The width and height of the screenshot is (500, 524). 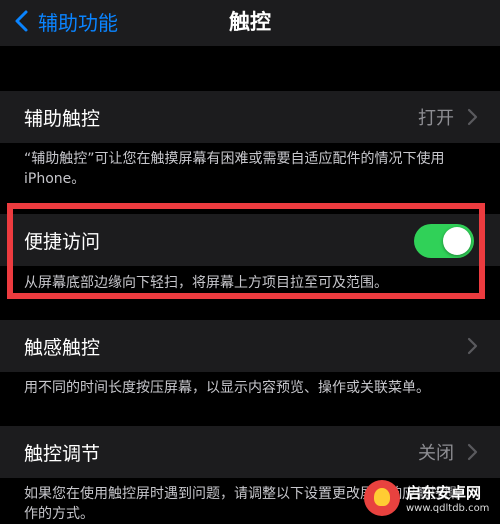 What do you see at coordinates (227, 388) in the screenshot?
I see `haptic-touch-footnote: 用不同的时间长度按压屏幕，以显示内容预览、操作或关联菜单。` at bounding box center [227, 388].